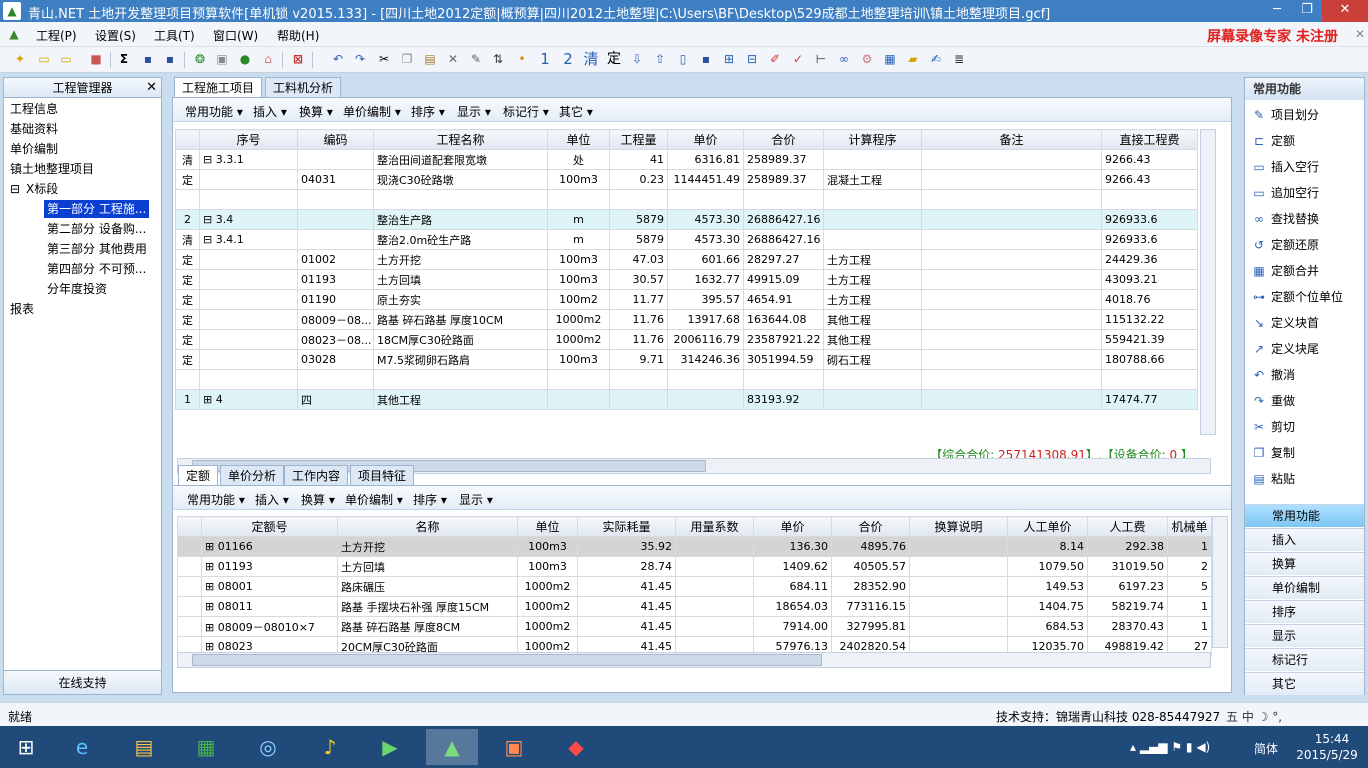 This screenshot has width=1368, height=768. I want to click on right-item-0: ✎ 项目划分, so click(1285, 115).